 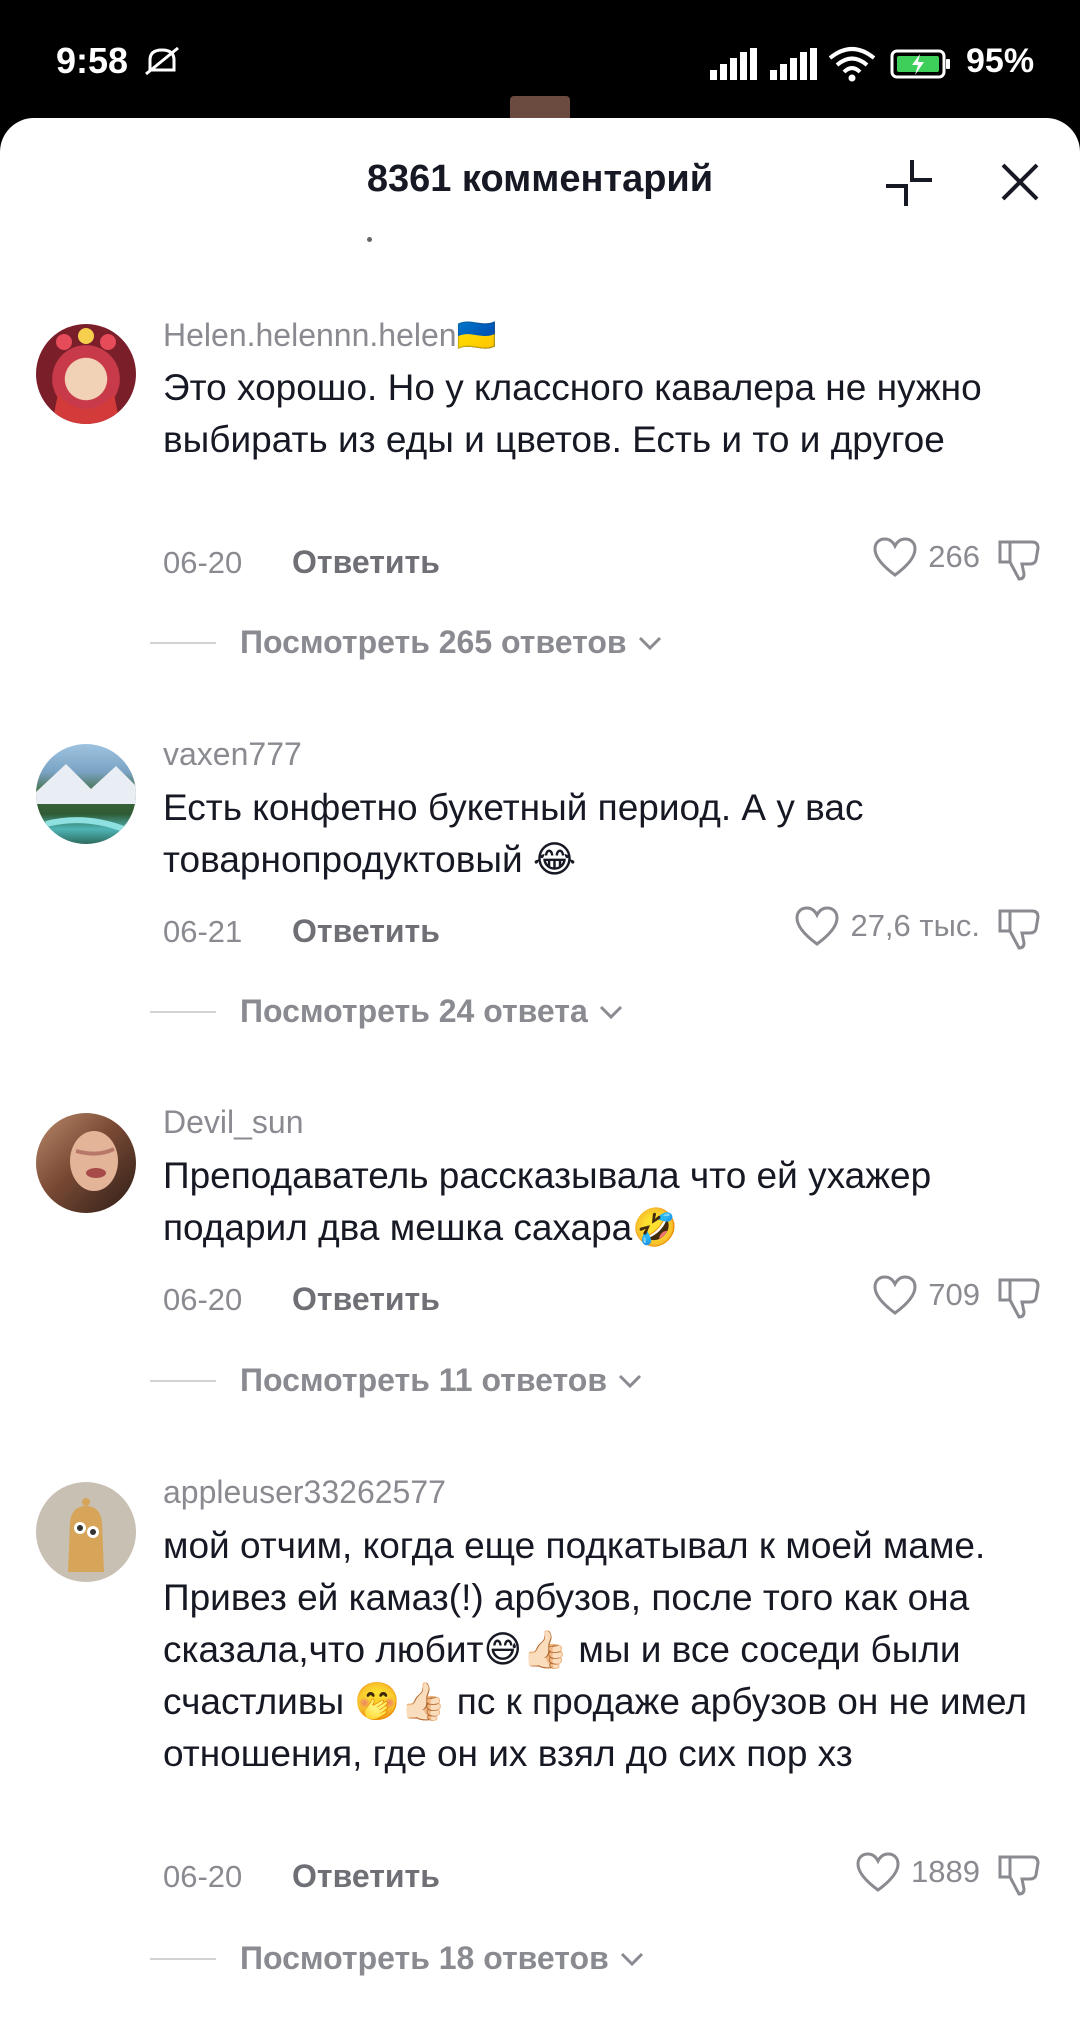 I want to click on status-time: 9:58, so click(x=92, y=60).